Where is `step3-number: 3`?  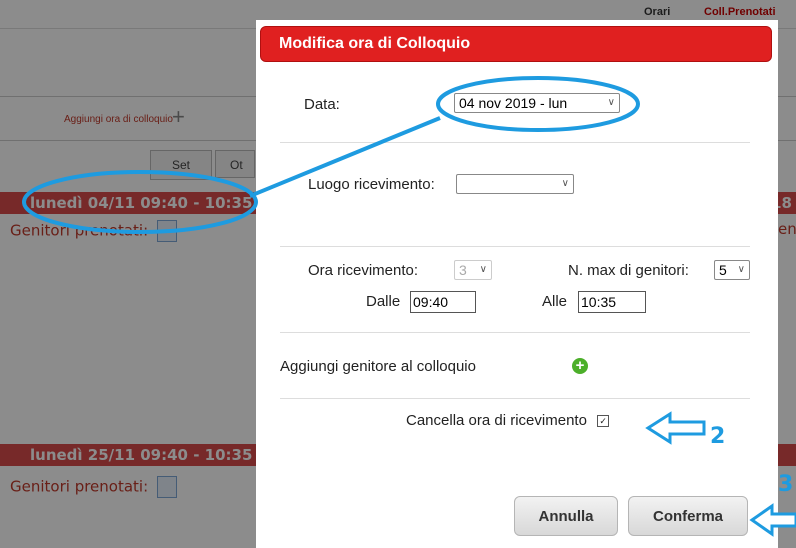
step3-number: 3 is located at coordinates (786, 484).